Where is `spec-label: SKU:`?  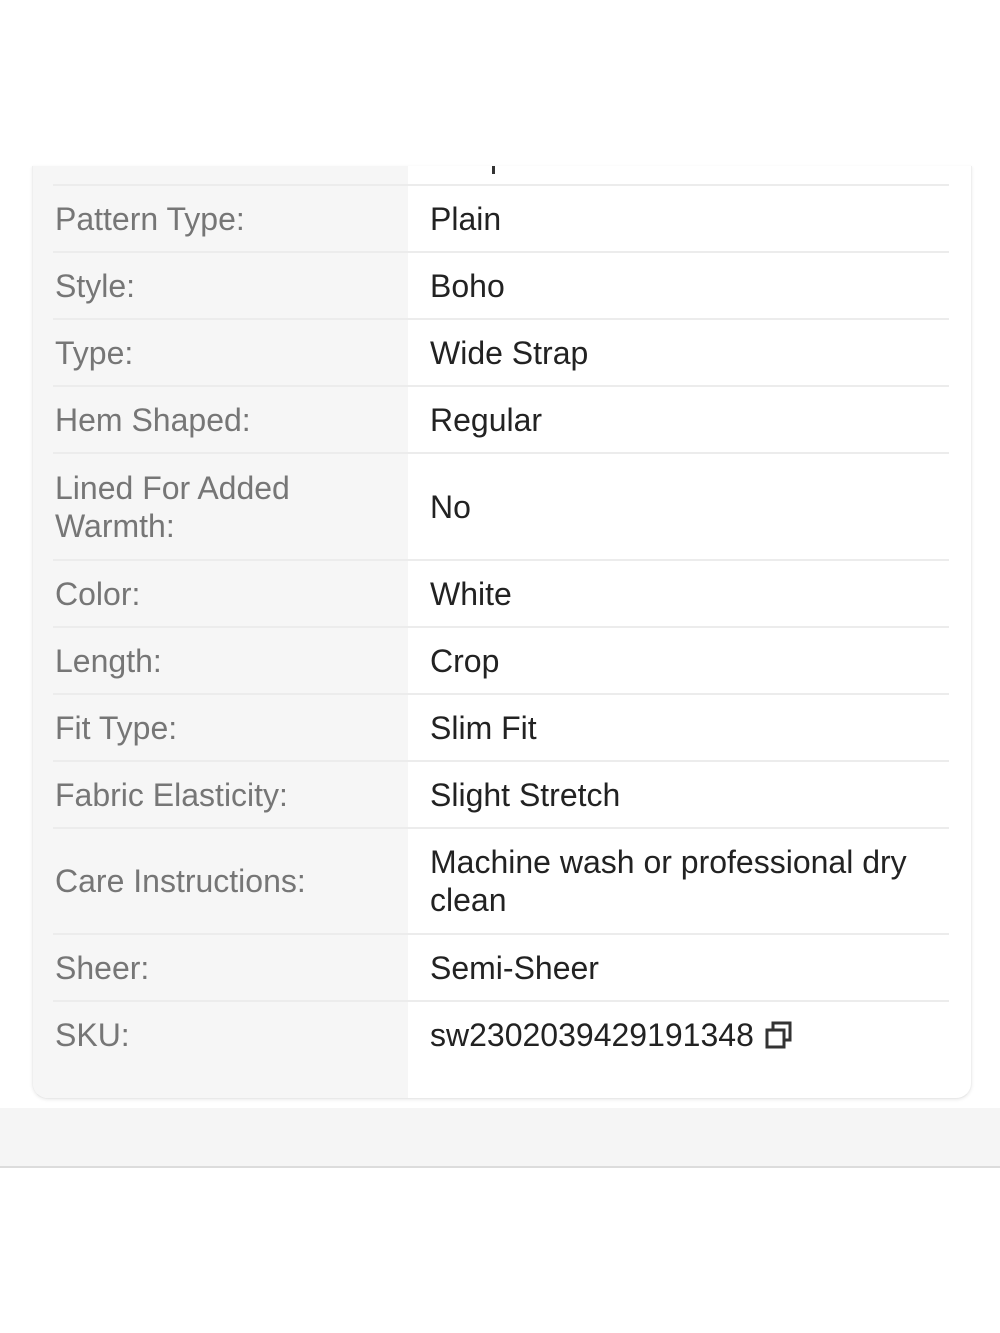 spec-label: SKU: is located at coordinates (92, 1034).